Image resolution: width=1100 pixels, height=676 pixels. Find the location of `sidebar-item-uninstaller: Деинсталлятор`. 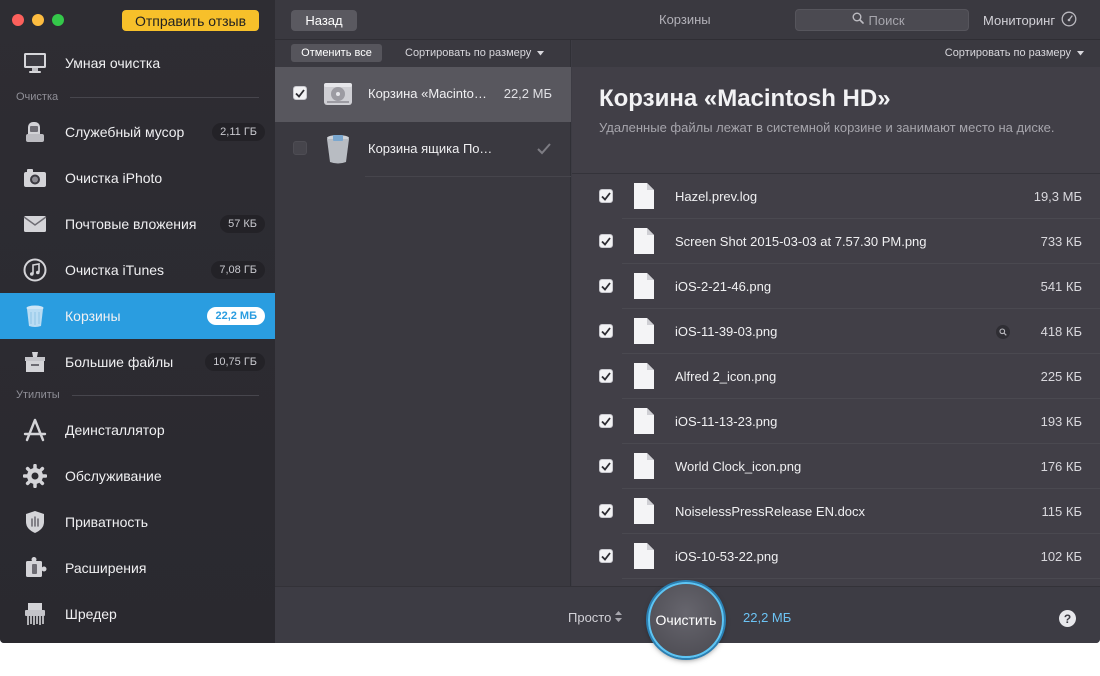

sidebar-item-uninstaller: Деинсталлятор is located at coordinates (137, 430).